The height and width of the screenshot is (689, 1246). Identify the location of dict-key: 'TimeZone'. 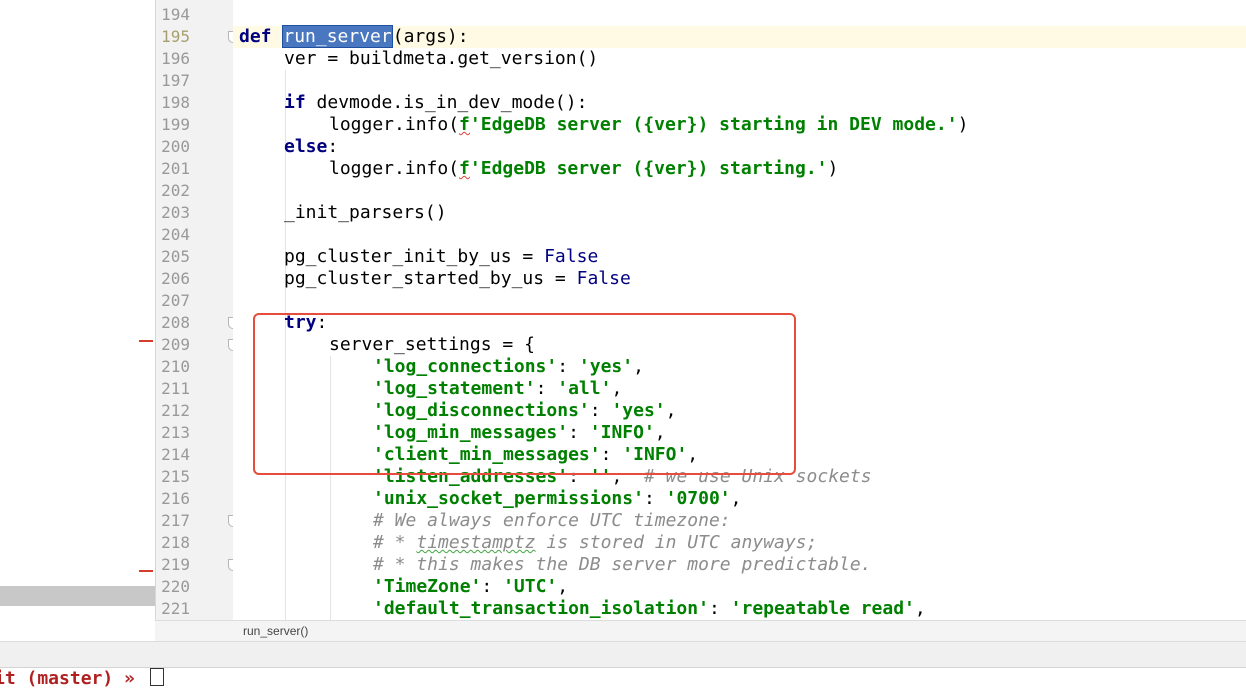
(427, 586).